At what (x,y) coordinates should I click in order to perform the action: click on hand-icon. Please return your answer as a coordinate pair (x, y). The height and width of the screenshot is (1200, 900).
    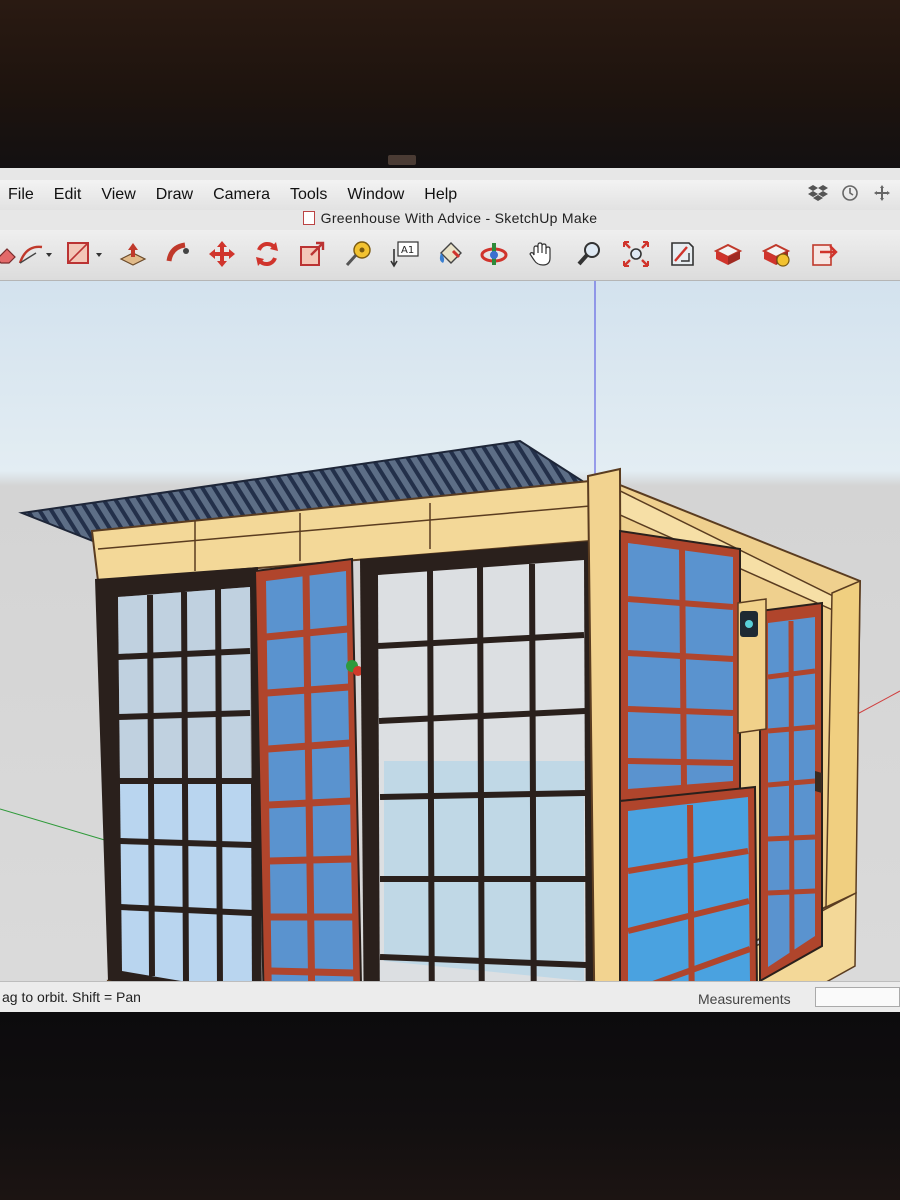
    Looking at the image, I should click on (540, 254).